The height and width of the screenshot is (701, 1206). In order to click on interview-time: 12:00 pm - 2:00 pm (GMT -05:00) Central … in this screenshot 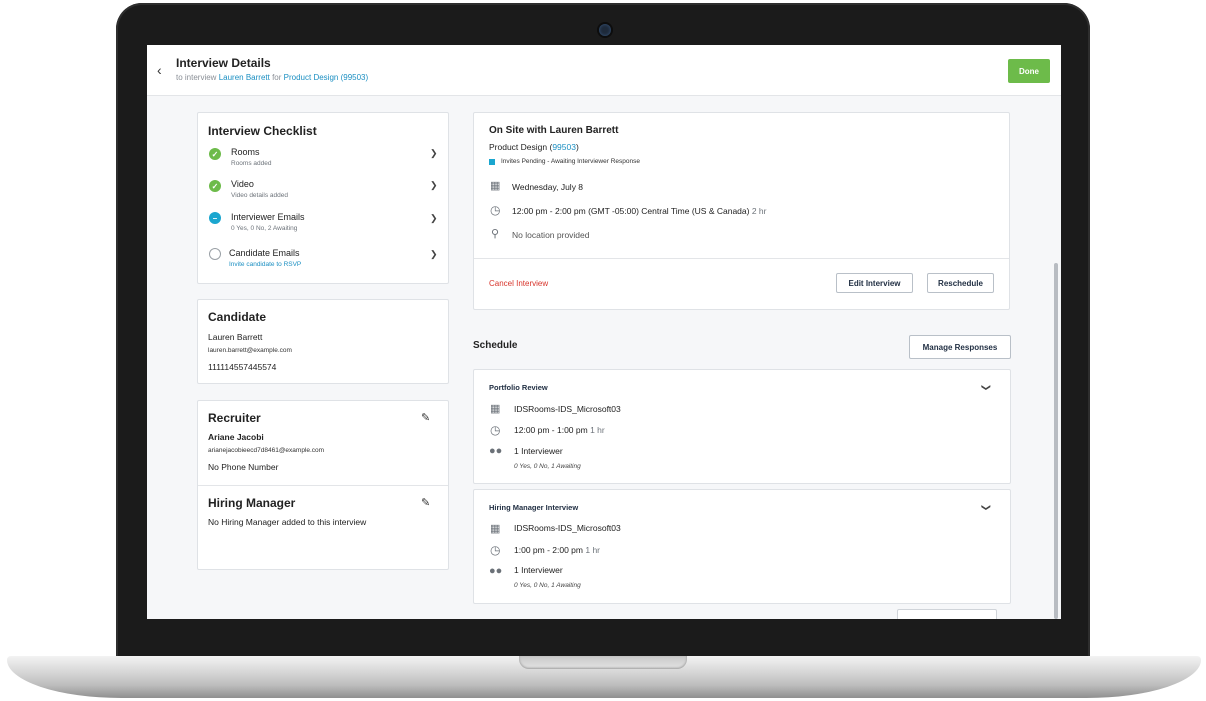, I will do `click(631, 211)`.